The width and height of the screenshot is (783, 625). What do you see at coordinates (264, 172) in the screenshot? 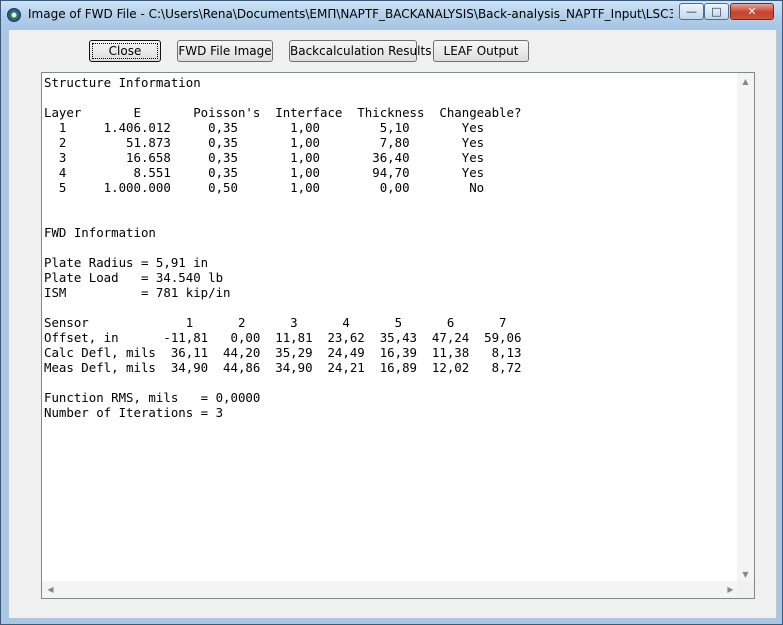
I see `layer-row: 4 8.551 0,35 1,00 94,70 Yes` at bounding box center [264, 172].